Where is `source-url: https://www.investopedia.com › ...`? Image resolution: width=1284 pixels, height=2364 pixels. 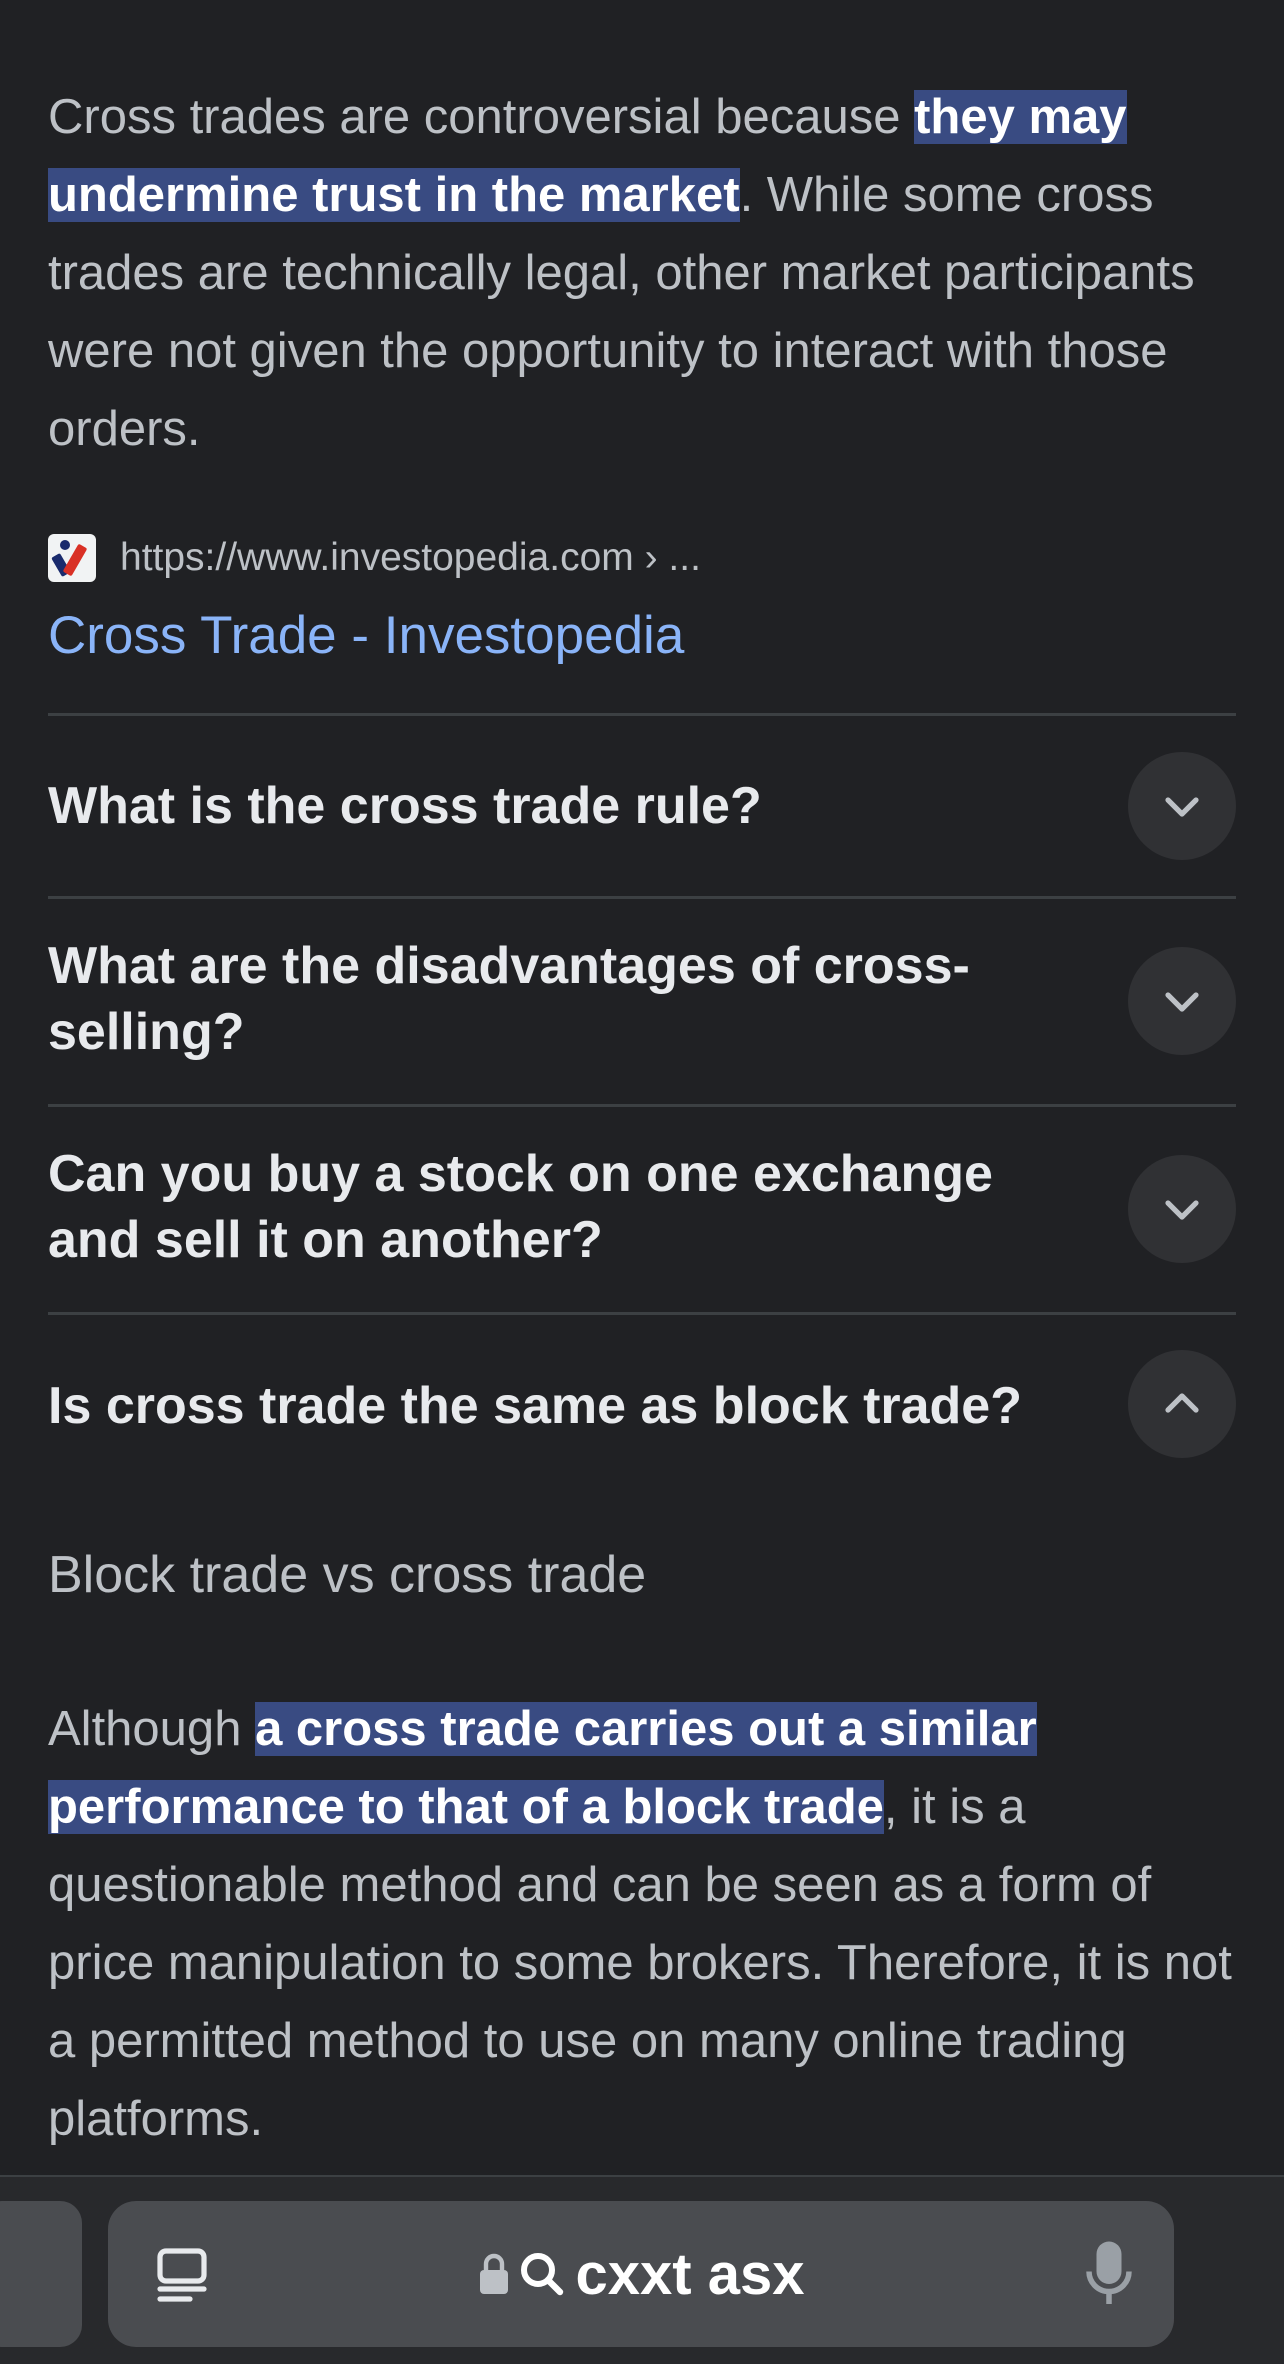
source-url: https://www.investopedia.com › ... is located at coordinates (410, 558).